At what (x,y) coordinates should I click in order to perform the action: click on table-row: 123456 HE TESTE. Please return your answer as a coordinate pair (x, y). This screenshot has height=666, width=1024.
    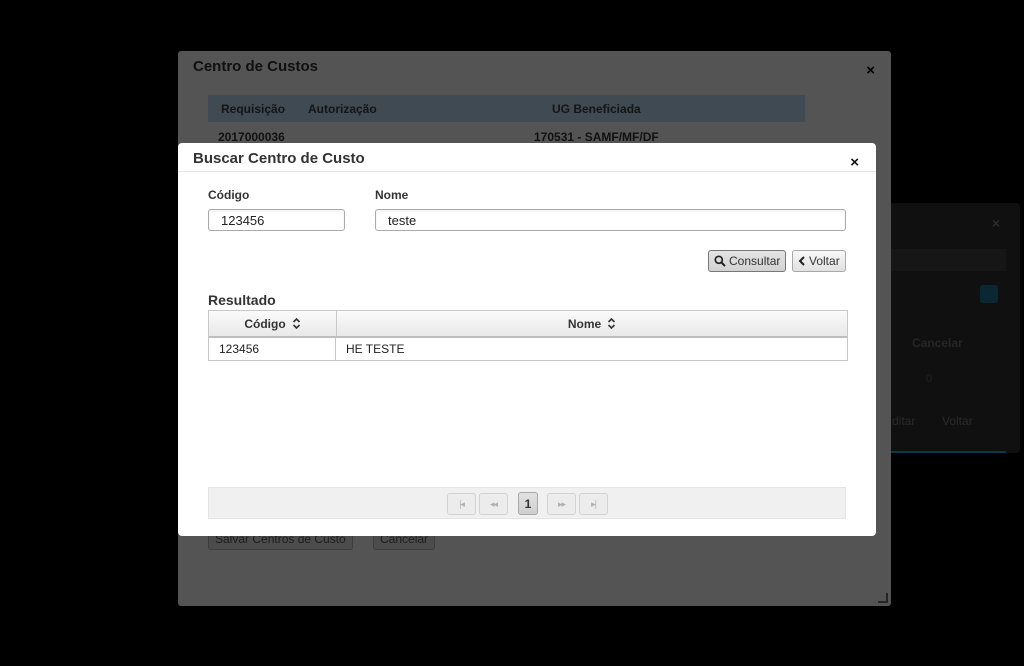
    Looking at the image, I should click on (528, 349).